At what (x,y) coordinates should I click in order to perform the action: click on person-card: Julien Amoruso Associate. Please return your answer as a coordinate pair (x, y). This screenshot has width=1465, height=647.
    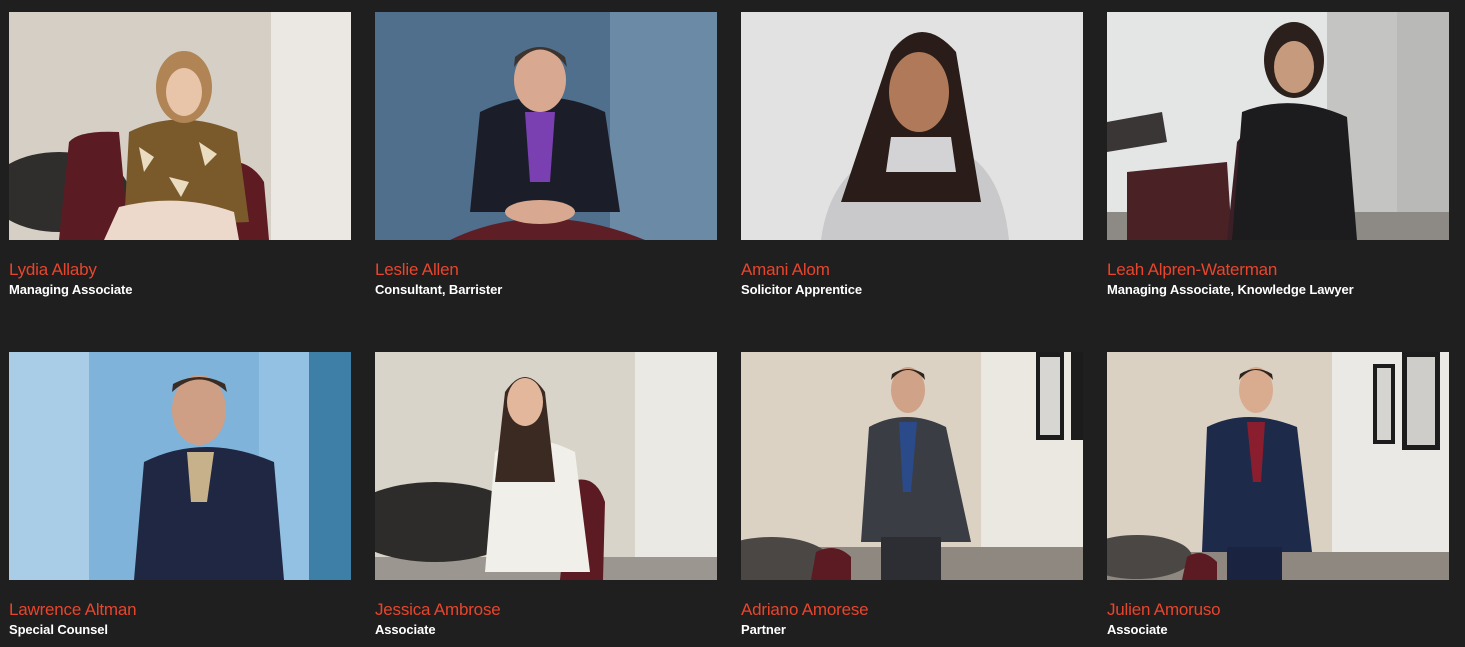
    Looking at the image, I should click on (1278, 495).